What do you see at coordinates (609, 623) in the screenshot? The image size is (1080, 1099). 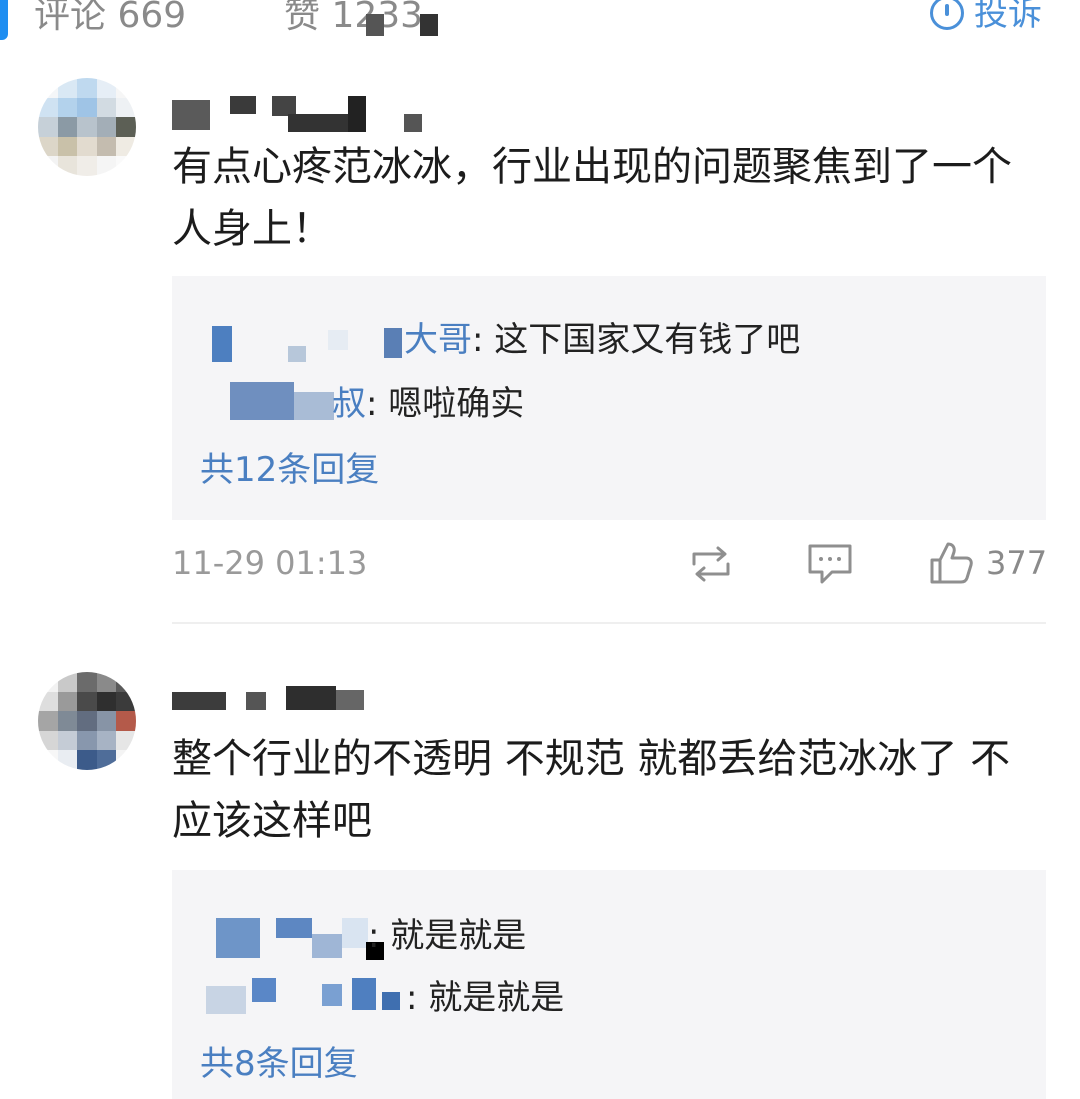 I see `divider` at bounding box center [609, 623].